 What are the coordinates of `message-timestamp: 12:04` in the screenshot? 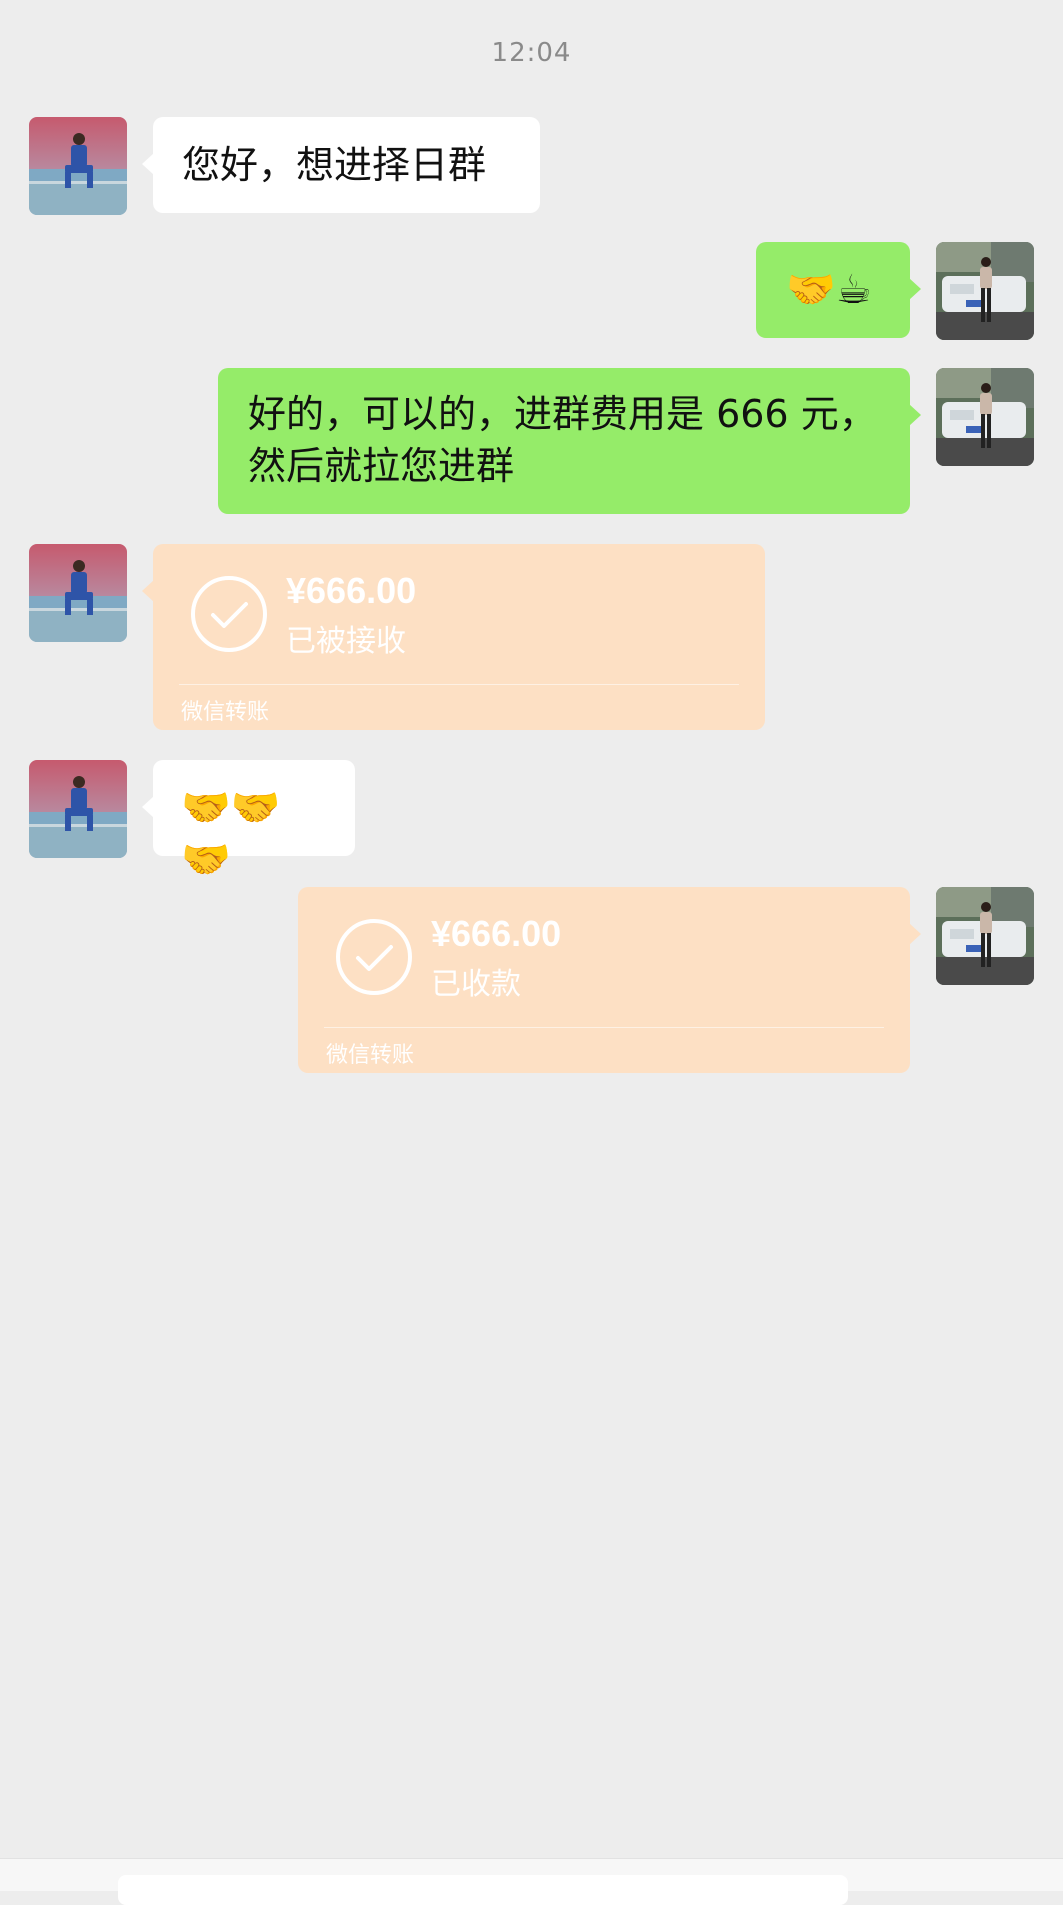 It's located at (531, 53).